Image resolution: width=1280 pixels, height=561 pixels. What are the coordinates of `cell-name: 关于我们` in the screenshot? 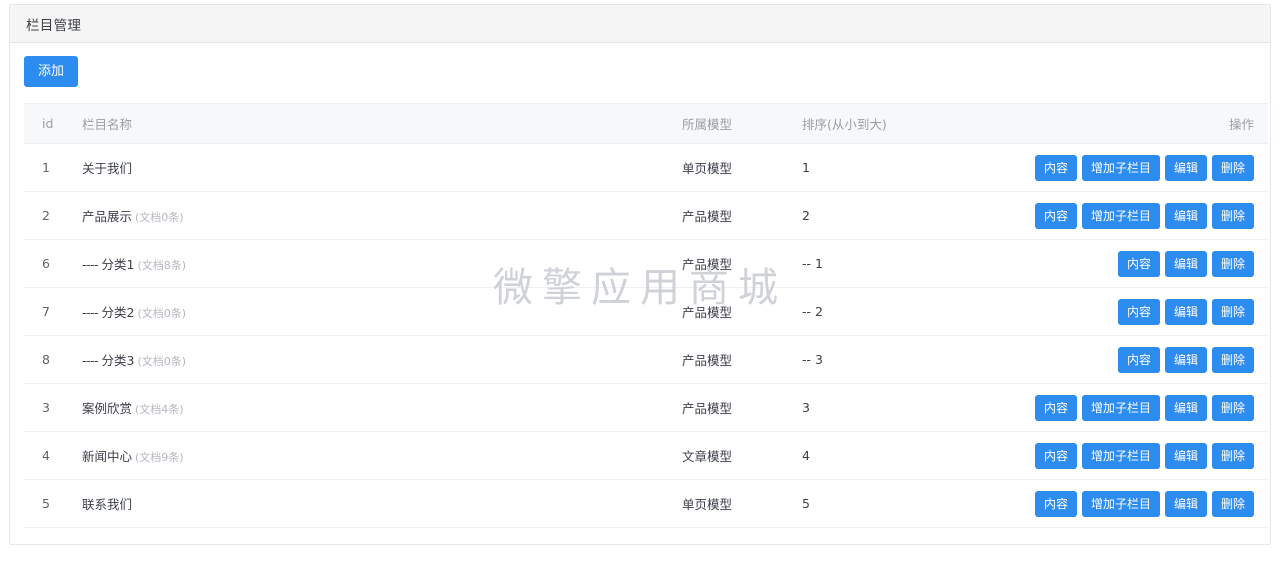 It's located at (372, 167).